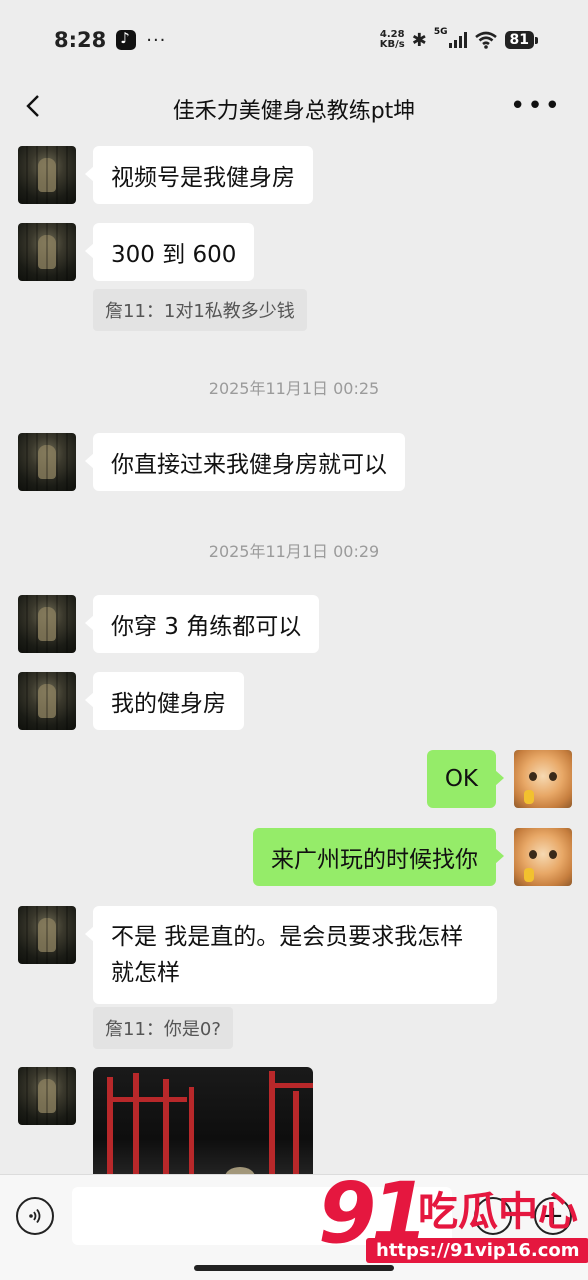 This screenshot has width=588, height=1280. I want to click on timestamp: 2025年11月1日 00:29, so click(294, 551).